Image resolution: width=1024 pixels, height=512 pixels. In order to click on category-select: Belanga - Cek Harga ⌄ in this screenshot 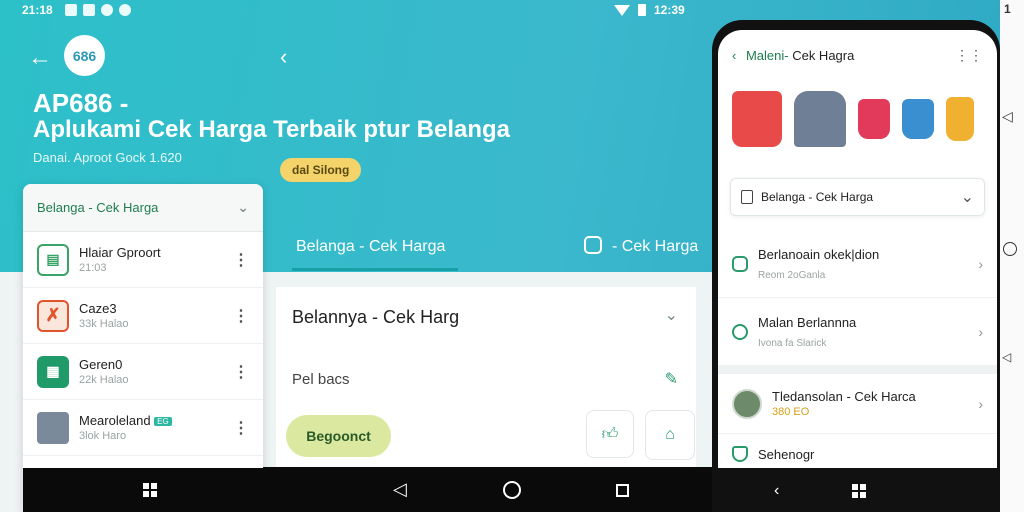, I will do `click(857, 197)`.